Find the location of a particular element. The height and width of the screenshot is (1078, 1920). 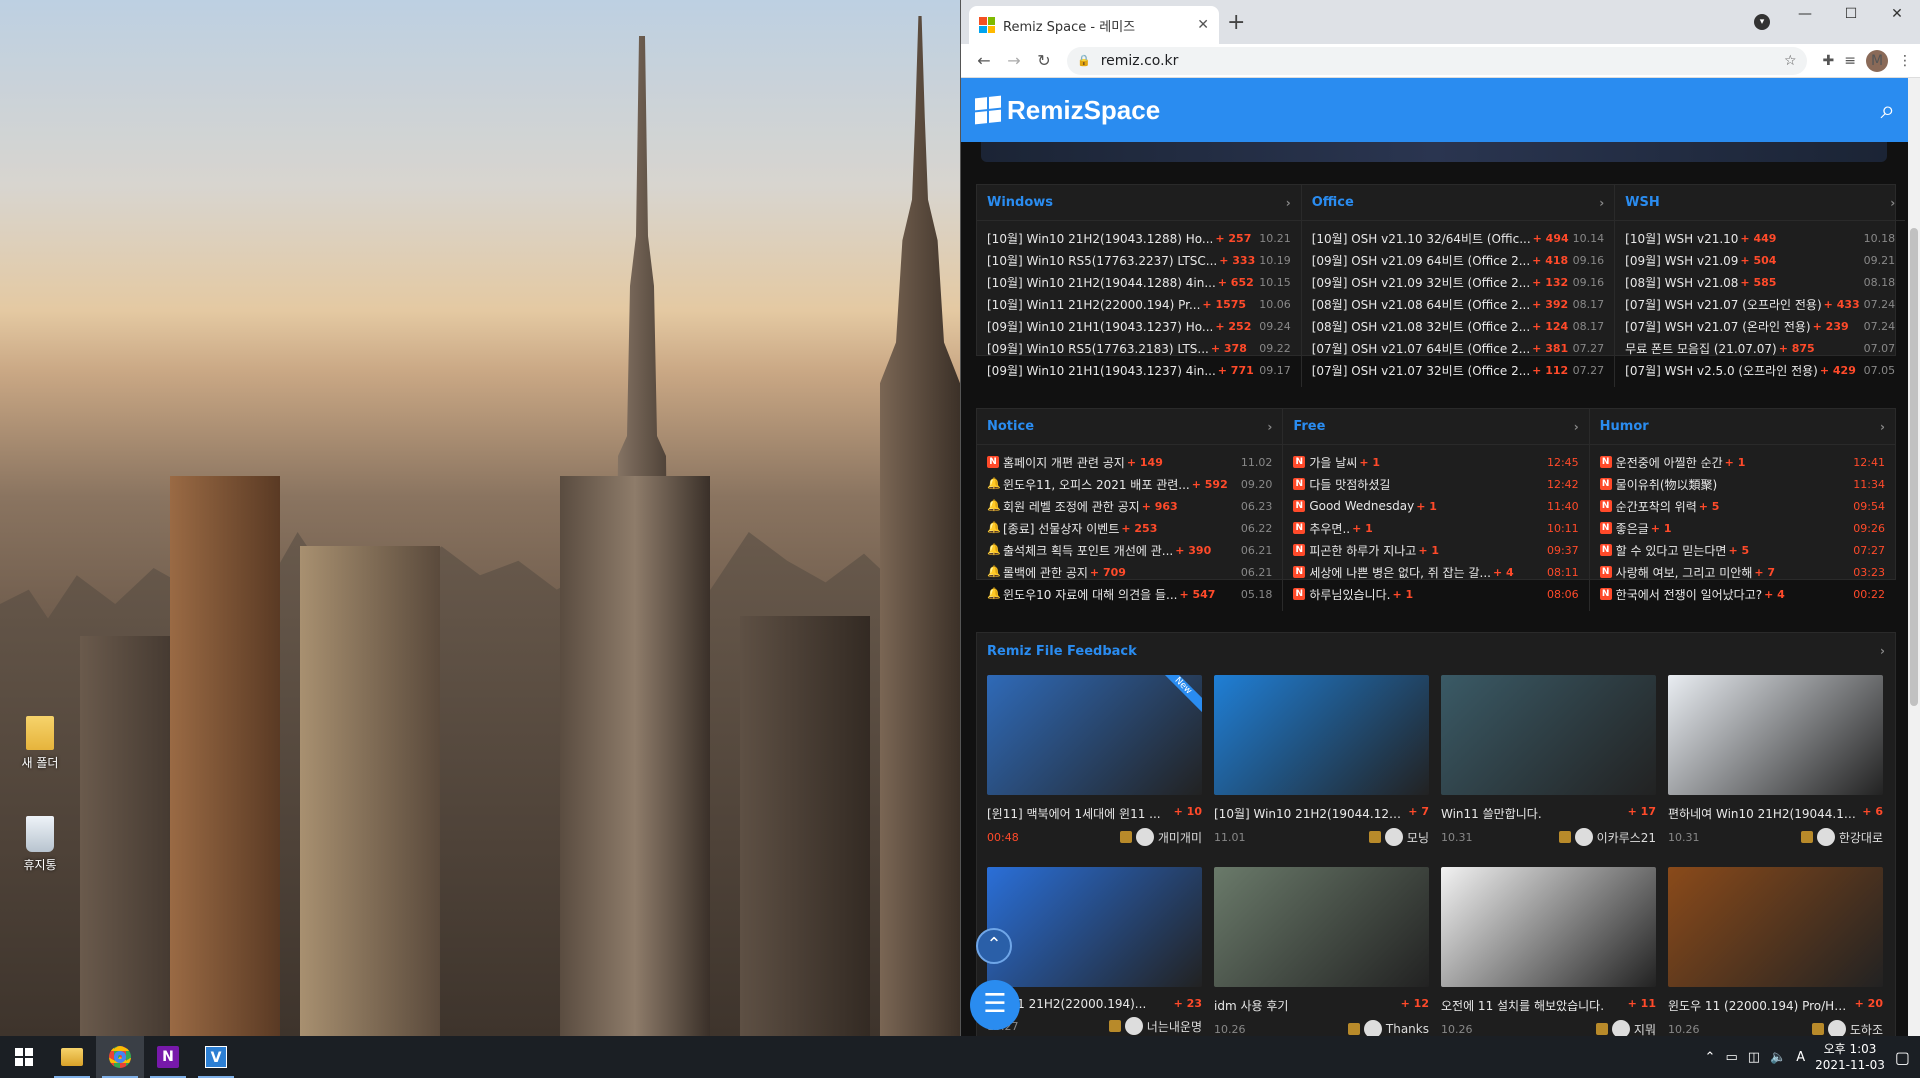

feedback-card: idm 사용 후기 + 12 10.26 Thanks is located at coordinates (1321, 951).